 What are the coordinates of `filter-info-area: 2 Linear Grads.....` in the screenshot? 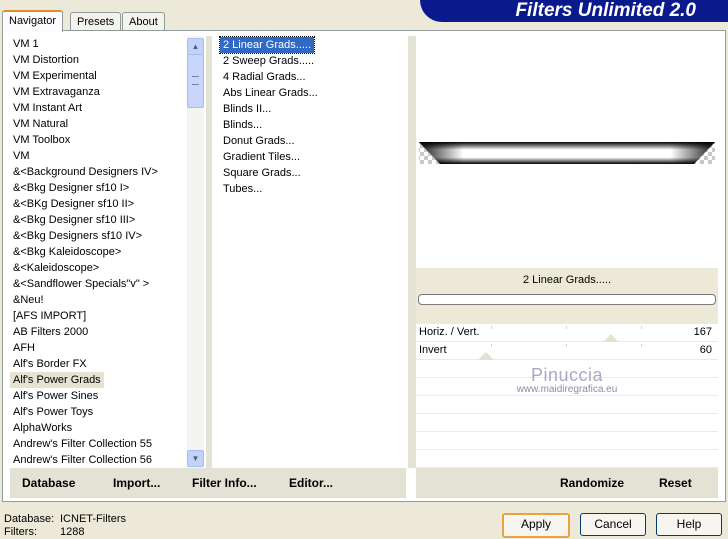 It's located at (567, 296).